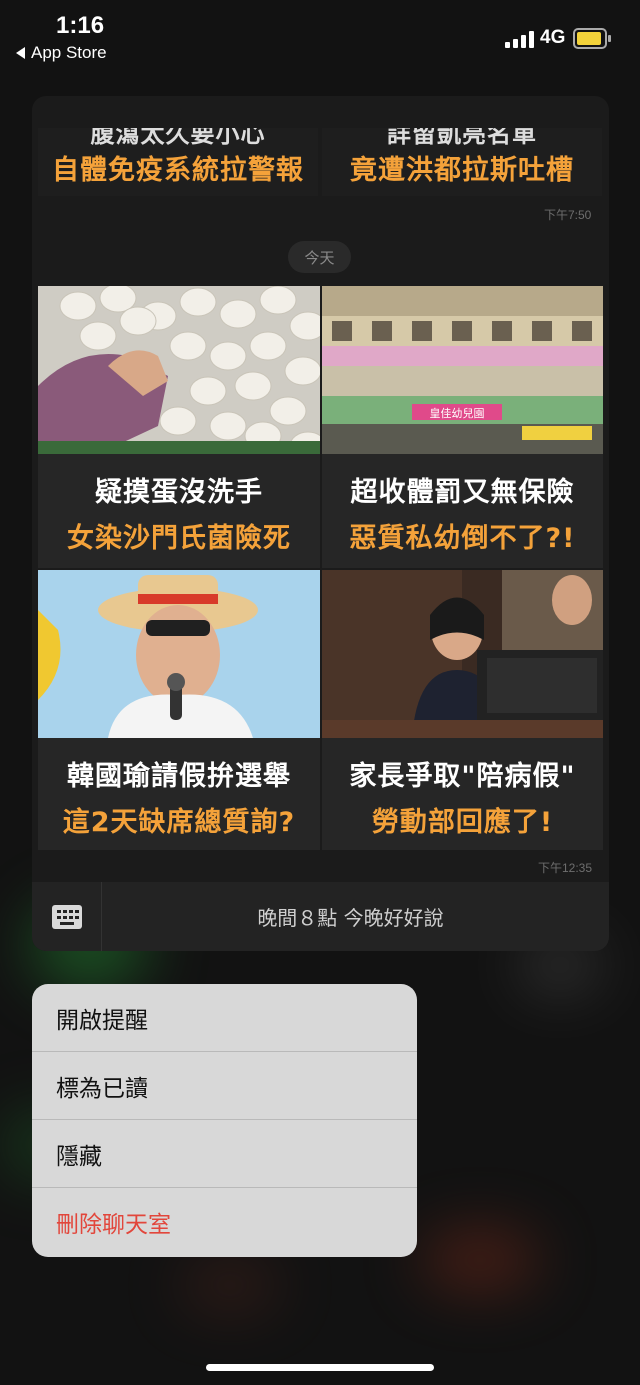 The height and width of the screenshot is (1385, 640). I want to click on news-photo-politician, so click(179, 654).